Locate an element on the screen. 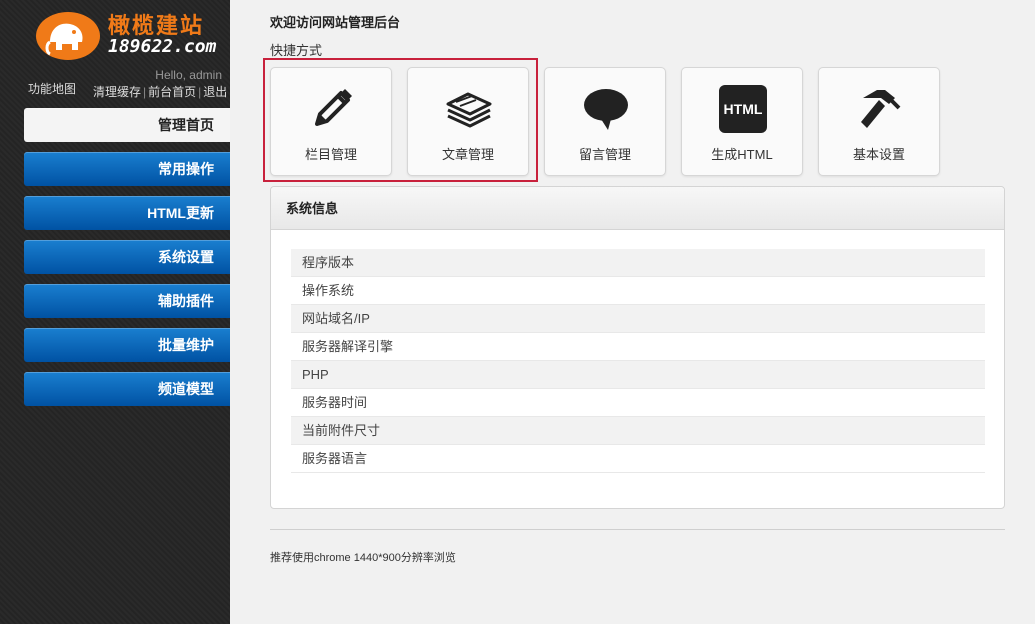  shortcut-title: 快捷方式 is located at coordinates (296, 50).